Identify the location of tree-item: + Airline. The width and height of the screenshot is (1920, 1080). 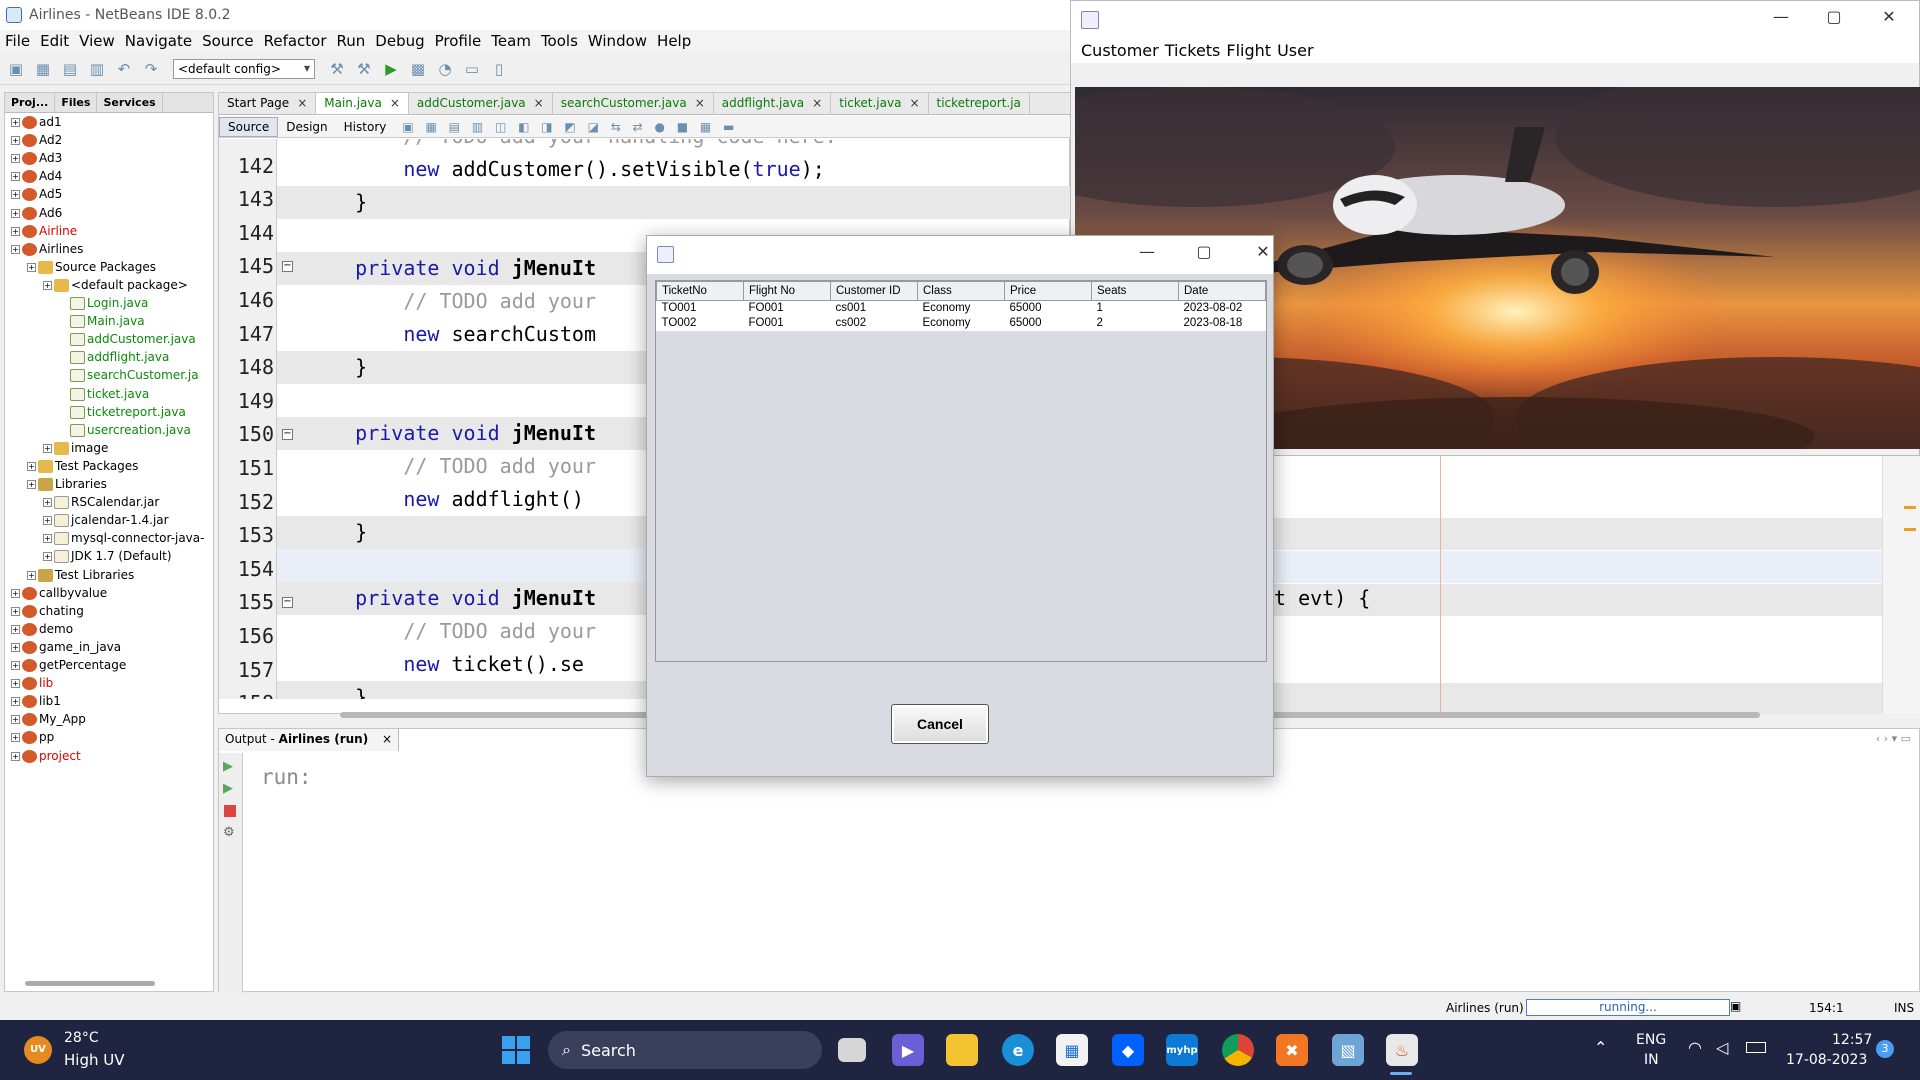
(44, 231).